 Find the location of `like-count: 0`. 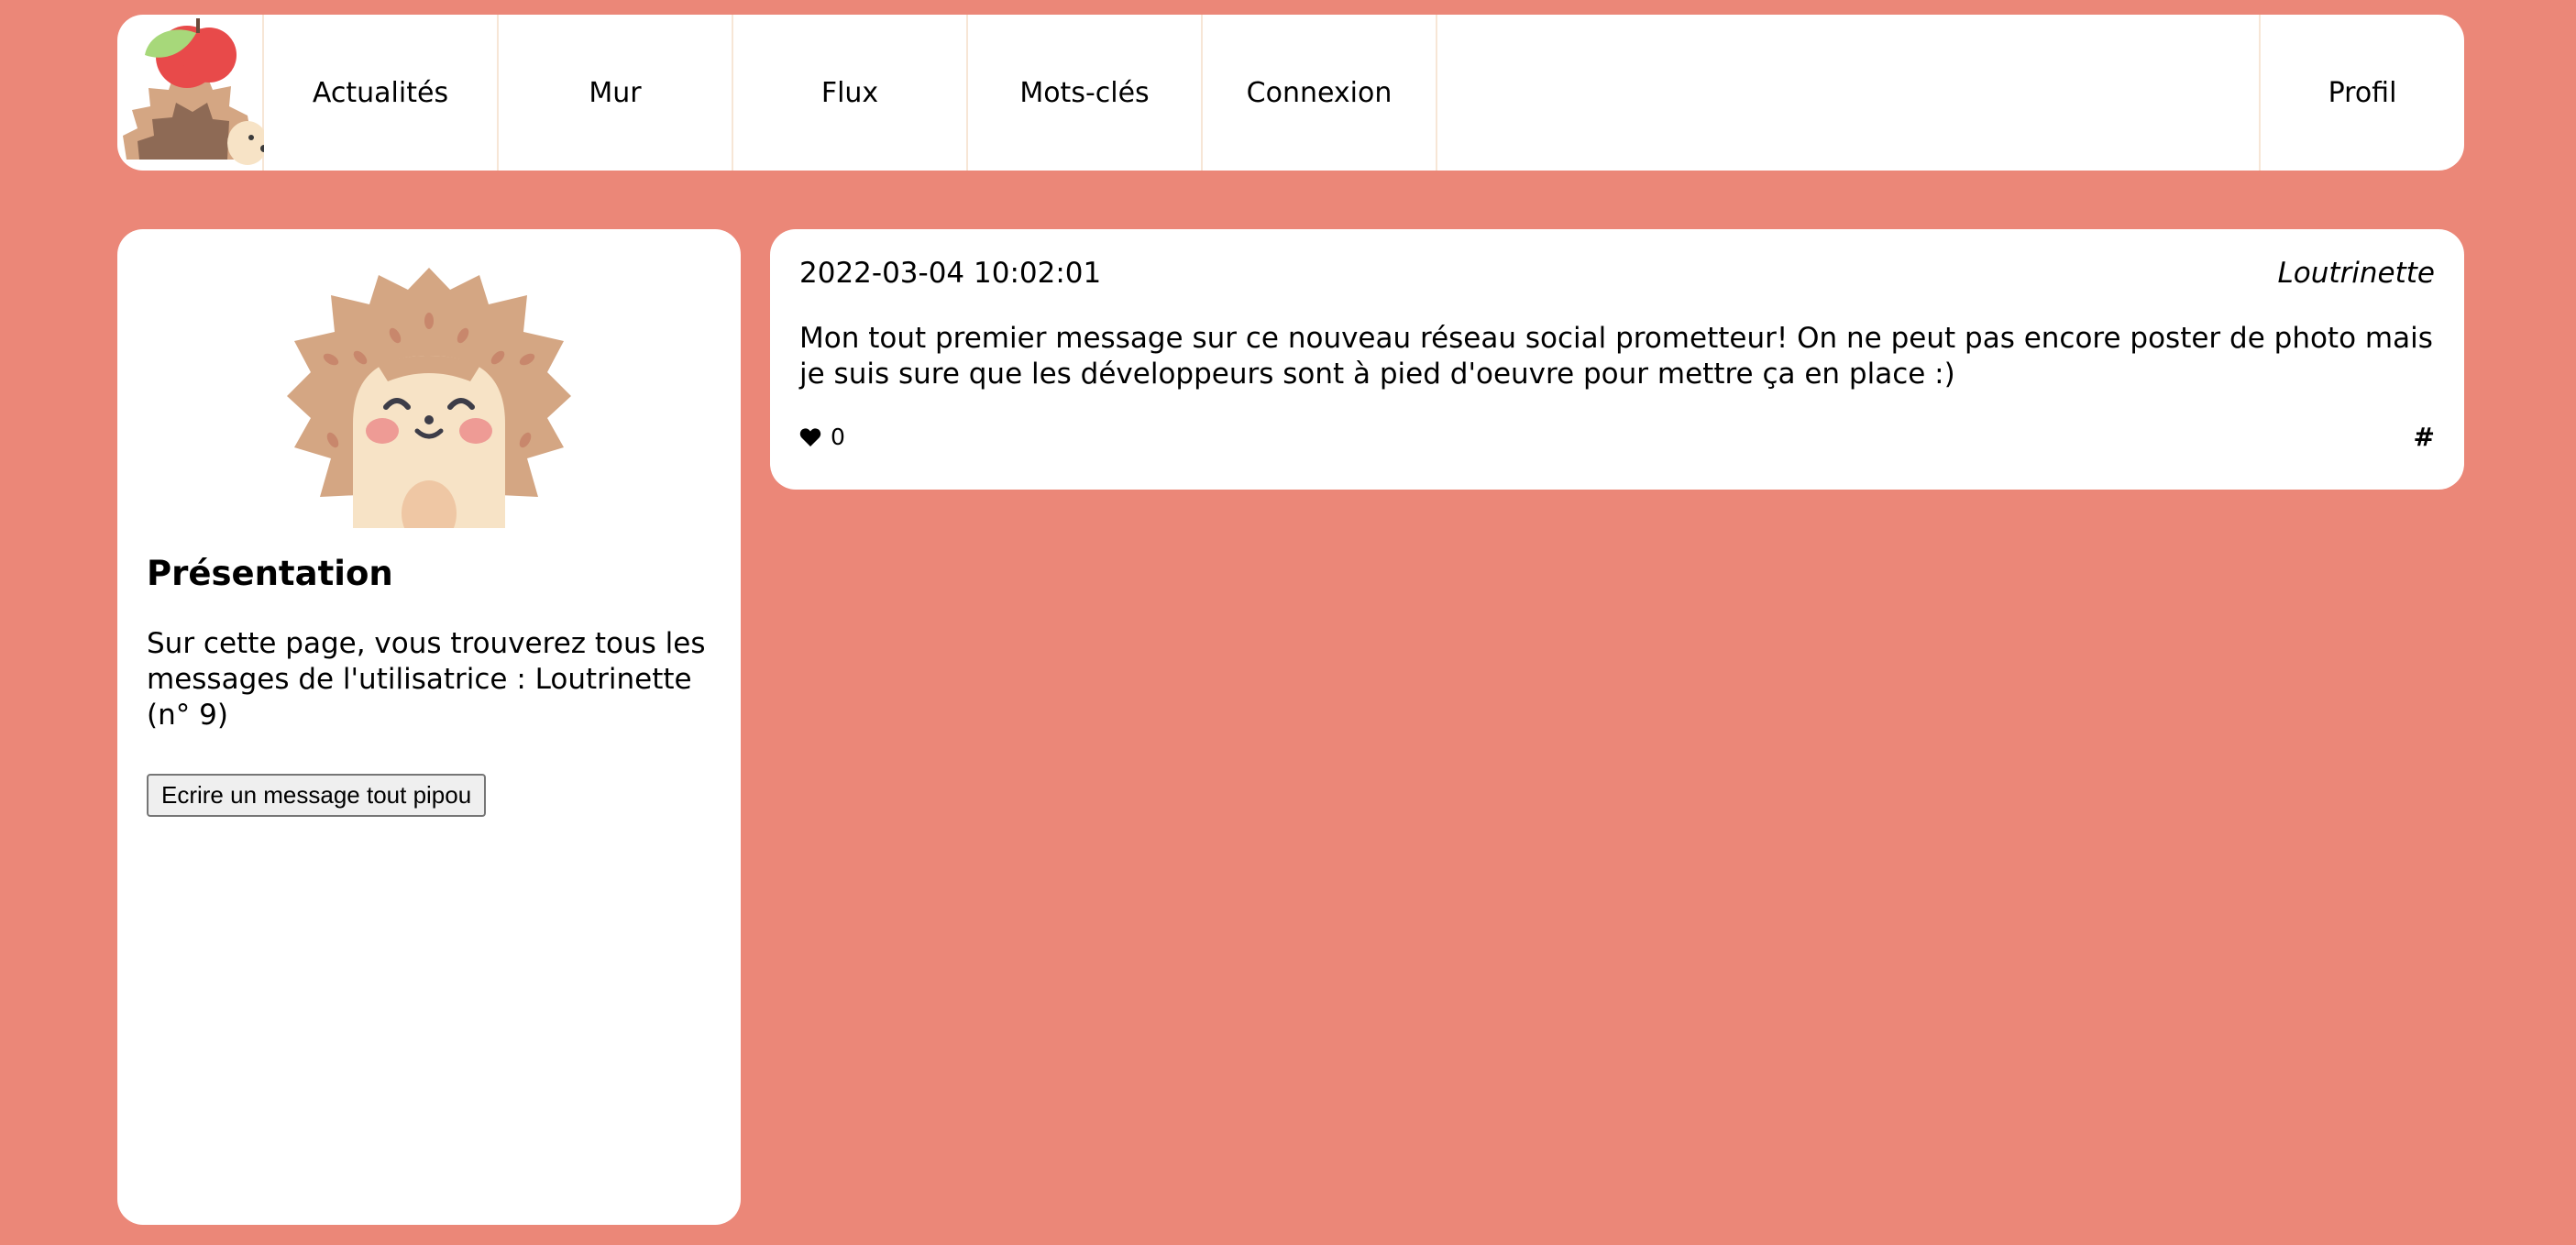

like-count: 0 is located at coordinates (838, 437).